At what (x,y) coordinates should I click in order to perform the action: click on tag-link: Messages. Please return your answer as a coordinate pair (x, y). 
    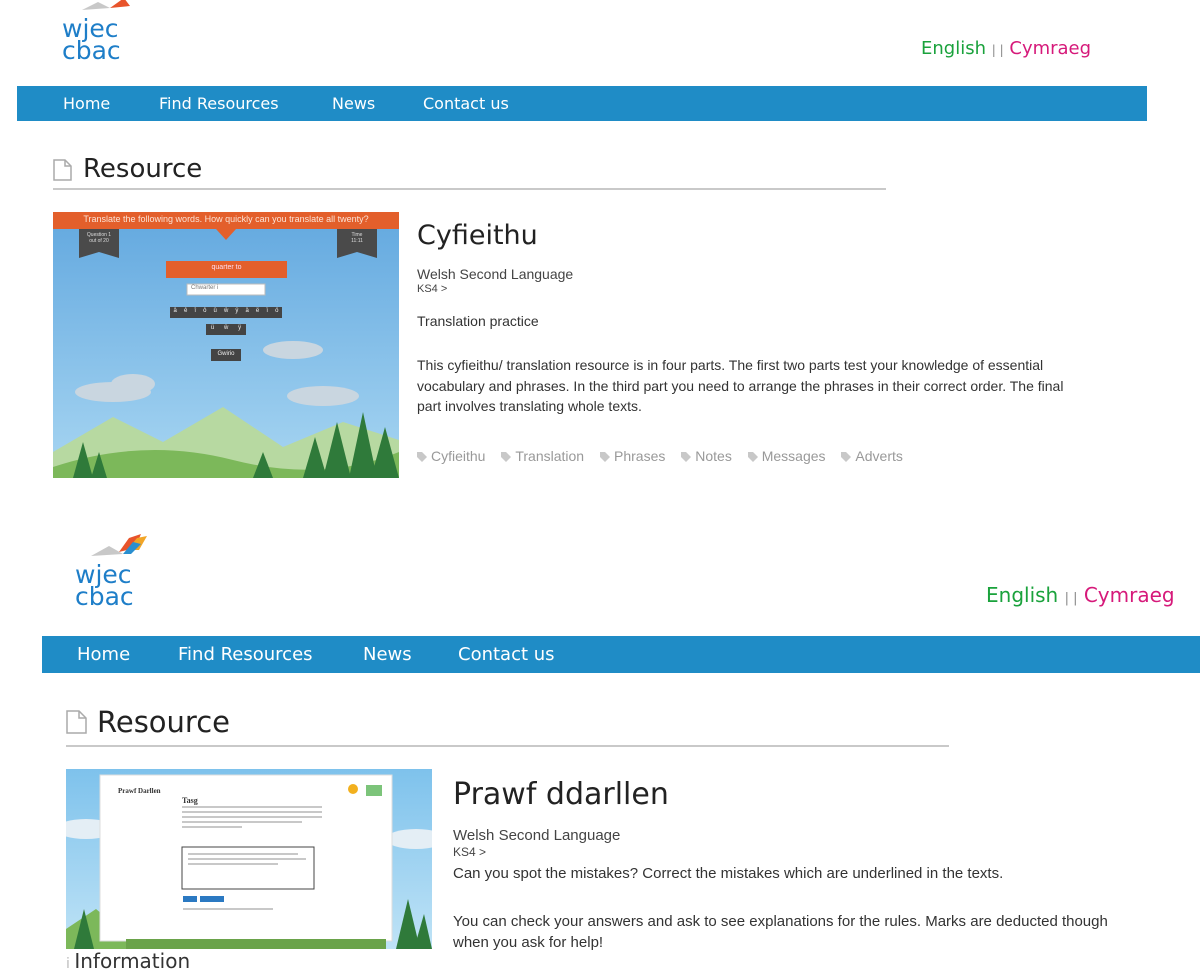
    Looking at the image, I should click on (786, 456).